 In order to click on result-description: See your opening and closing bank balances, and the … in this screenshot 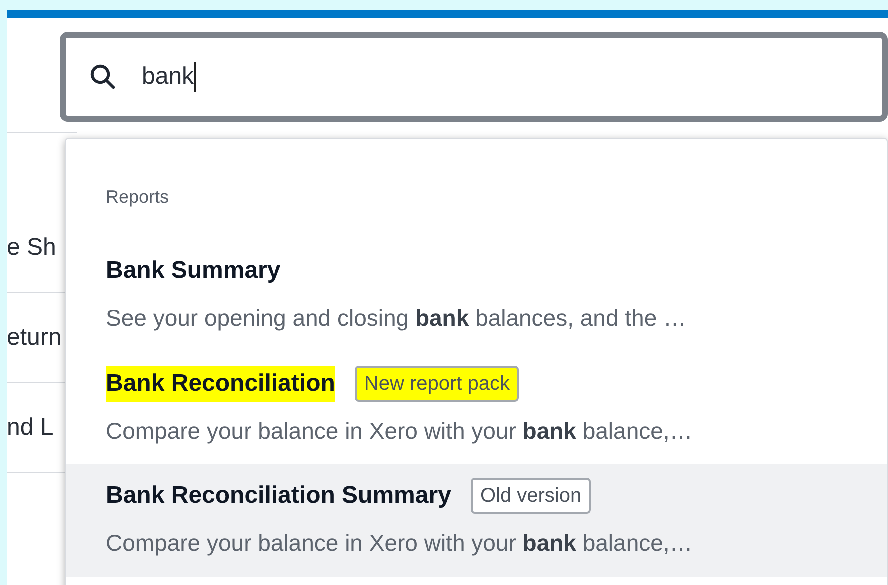, I will do `click(397, 318)`.